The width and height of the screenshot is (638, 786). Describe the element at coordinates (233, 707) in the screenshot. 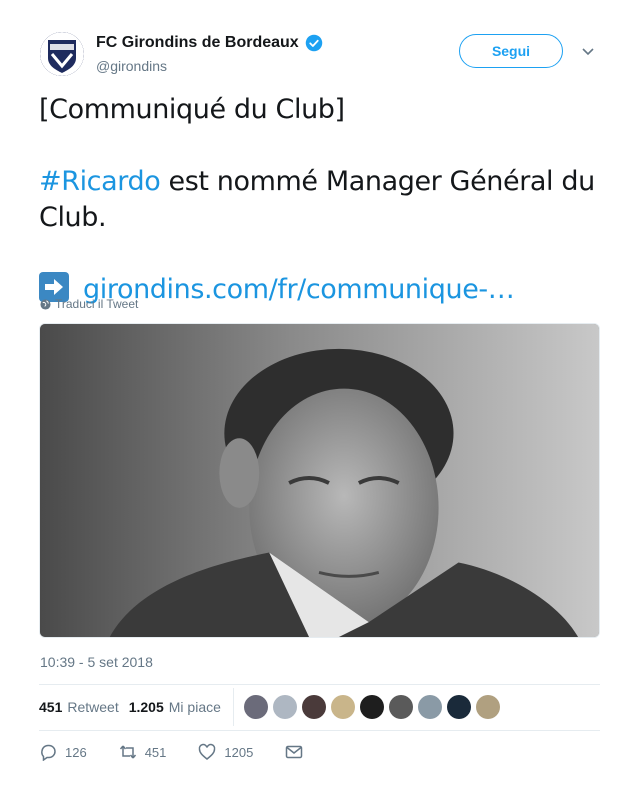

I see `stats-separator` at that location.